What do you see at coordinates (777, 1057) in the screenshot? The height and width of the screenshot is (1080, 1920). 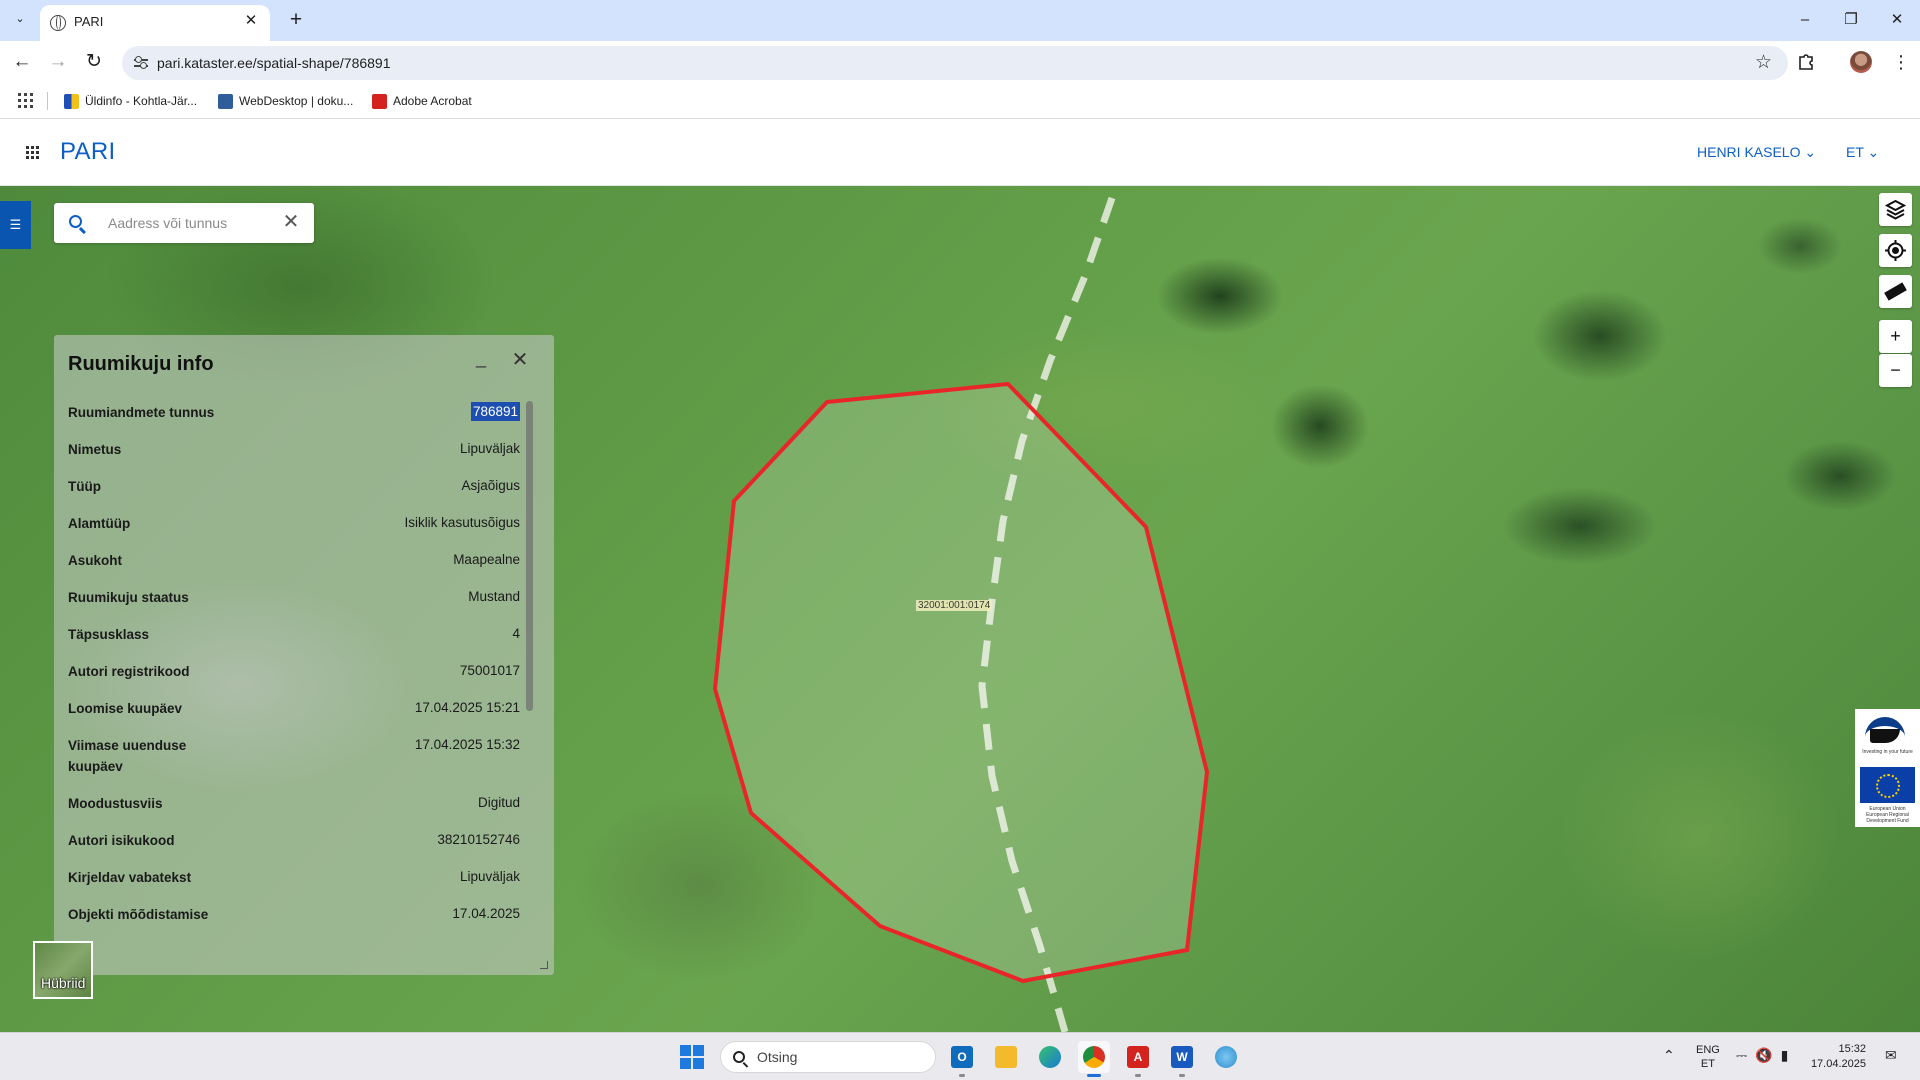 I see `taskbar-search-label: Otsing` at bounding box center [777, 1057].